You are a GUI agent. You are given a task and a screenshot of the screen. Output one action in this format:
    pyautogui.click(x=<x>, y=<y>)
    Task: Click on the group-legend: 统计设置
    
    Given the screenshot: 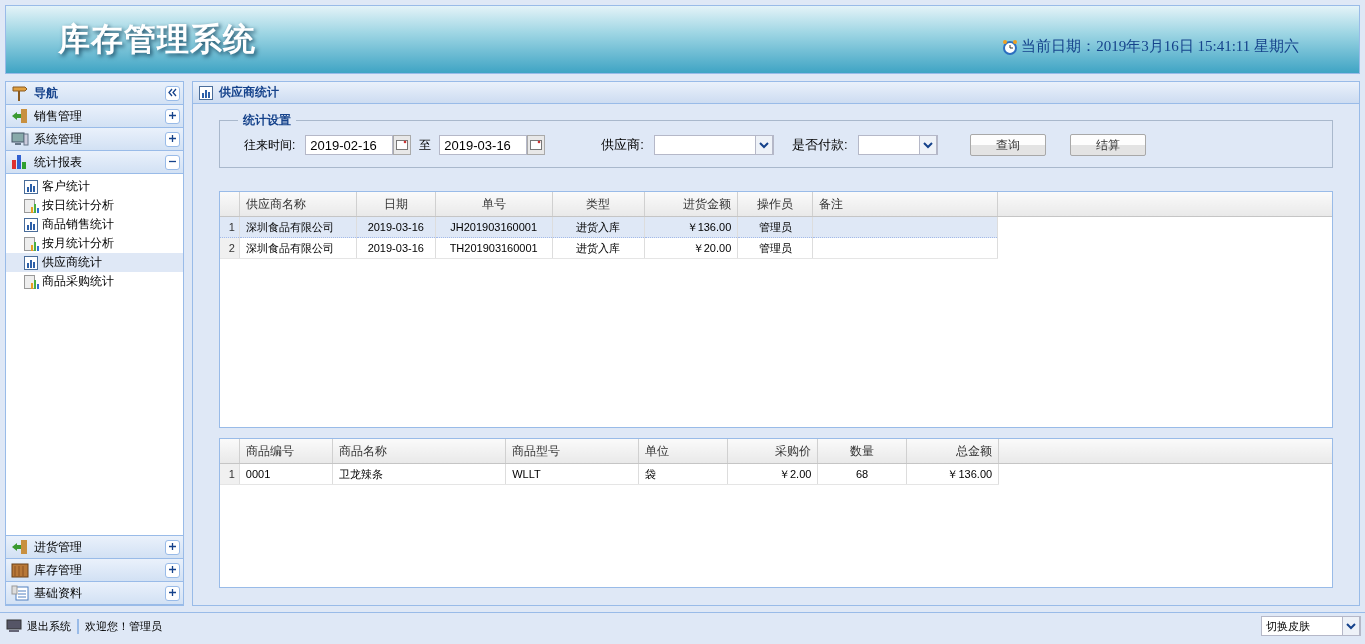 What is the action you would take?
    pyautogui.click(x=267, y=120)
    